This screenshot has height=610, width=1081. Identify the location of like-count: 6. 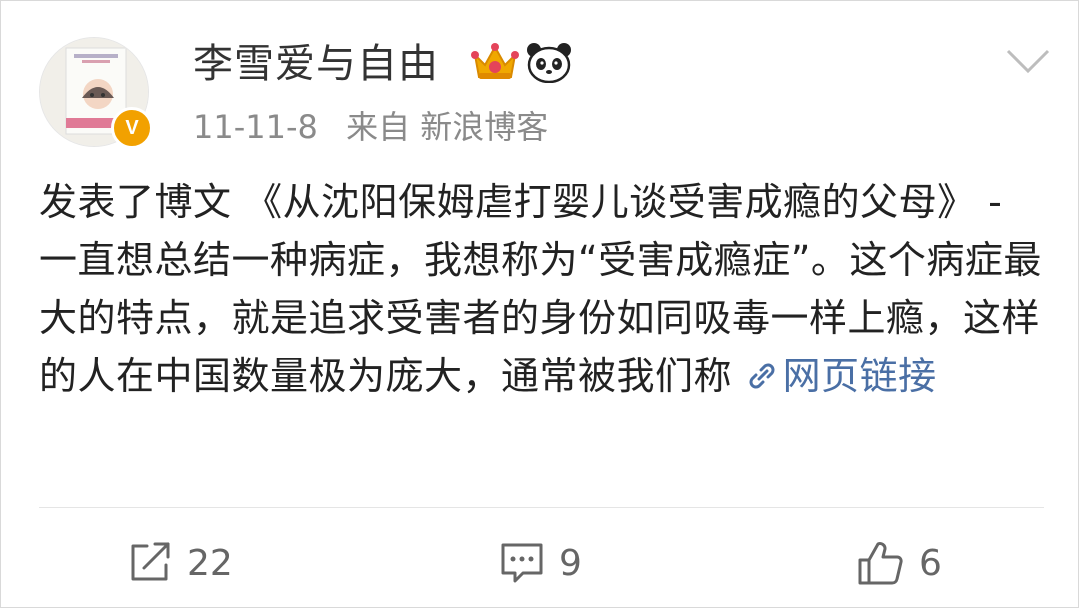
(930, 563).